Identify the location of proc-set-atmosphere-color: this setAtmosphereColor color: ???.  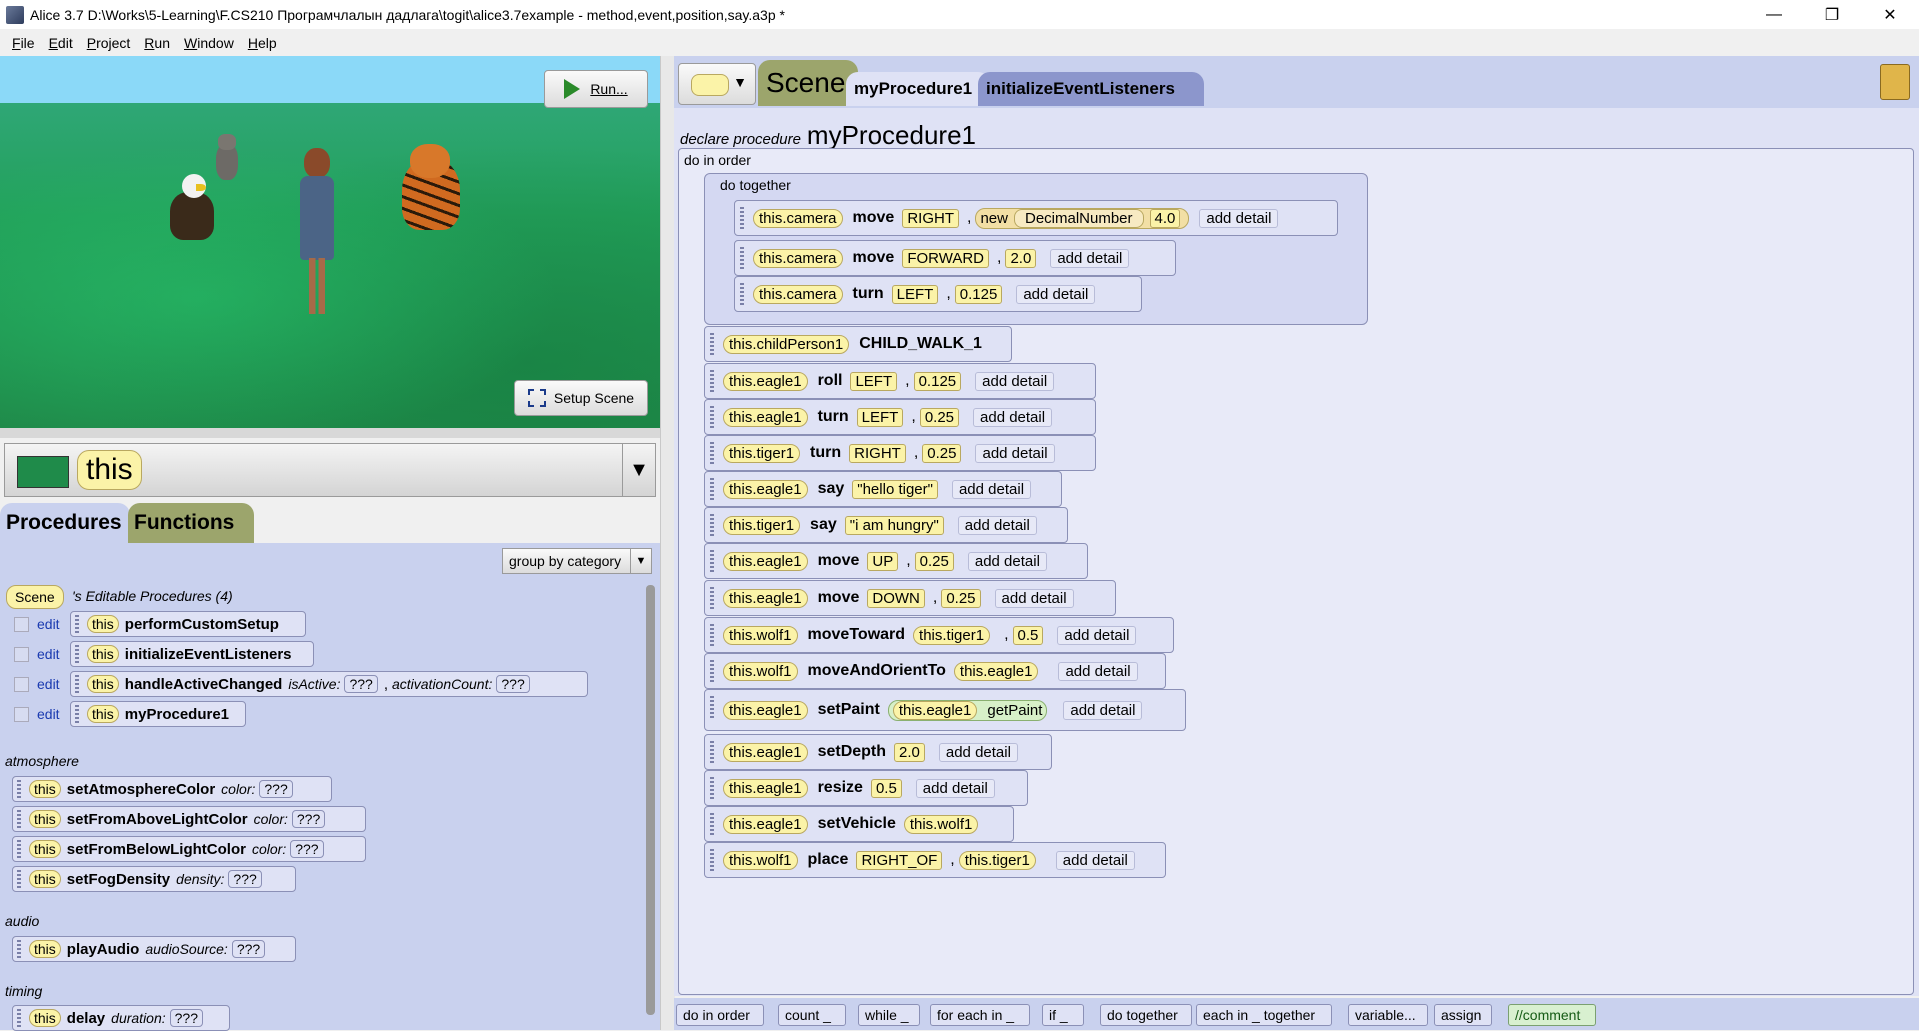
(172, 789).